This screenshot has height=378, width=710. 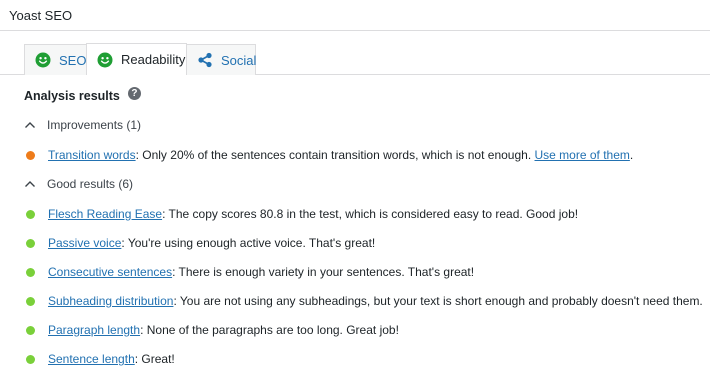 I want to click on result-link: Flesch Reading Ease, so click(x=105, y=214).